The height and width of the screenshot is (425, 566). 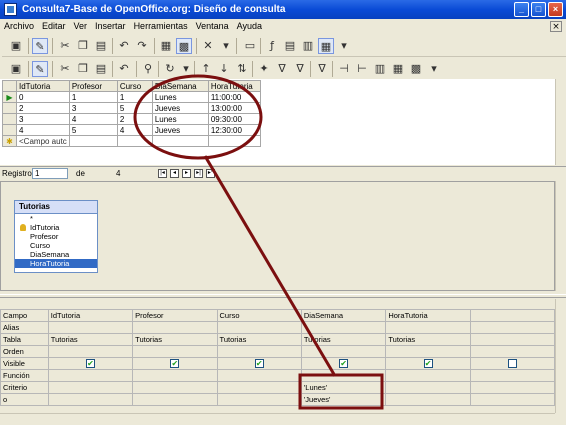 I want to click on column-header: DiaSemana, so click(x=180, y=86).